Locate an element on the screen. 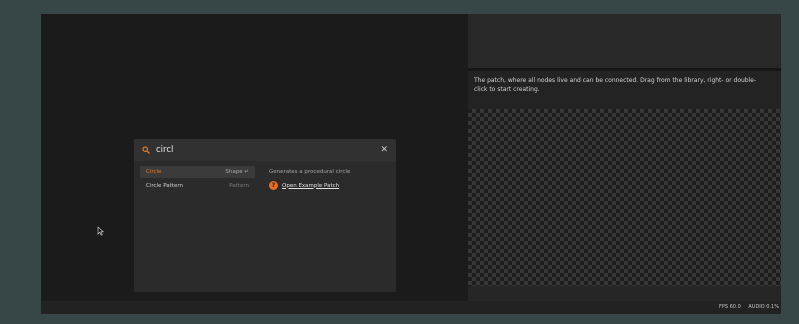  example-link-text: Open Example Patch is located at coordinates (311, 185).